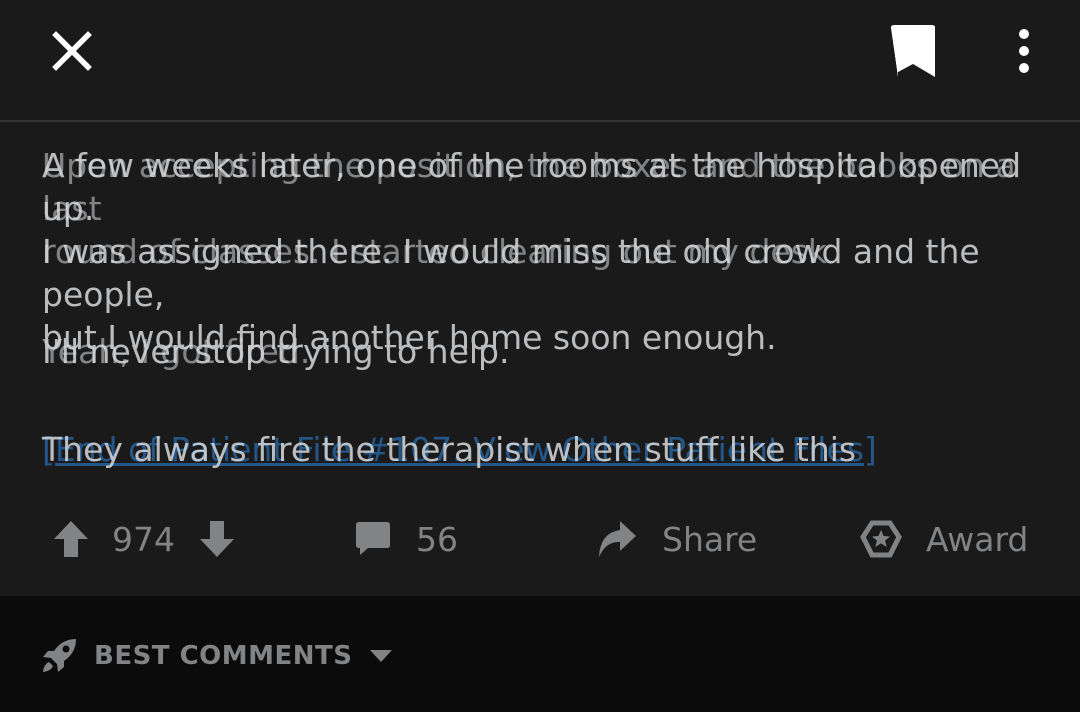 The height and width of the screenshot is (712, 1080). What do you see at coordinates (406, 539) in the screenshot?
I see `comments-button: 56` at bounding box center [406, 539].